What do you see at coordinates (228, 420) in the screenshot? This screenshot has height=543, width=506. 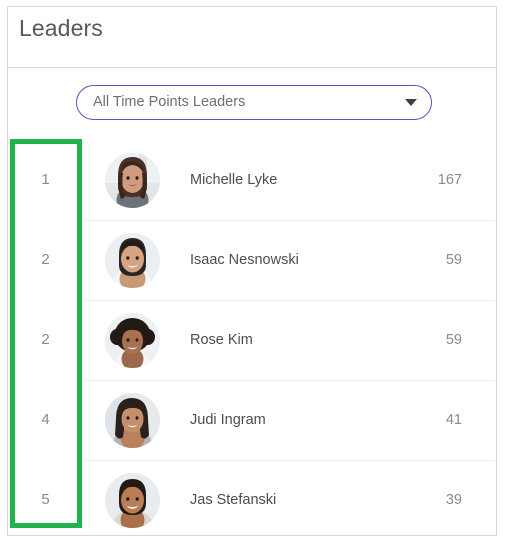 I see `leader-name: Judi Ingram` at bounding box center [228, 420].